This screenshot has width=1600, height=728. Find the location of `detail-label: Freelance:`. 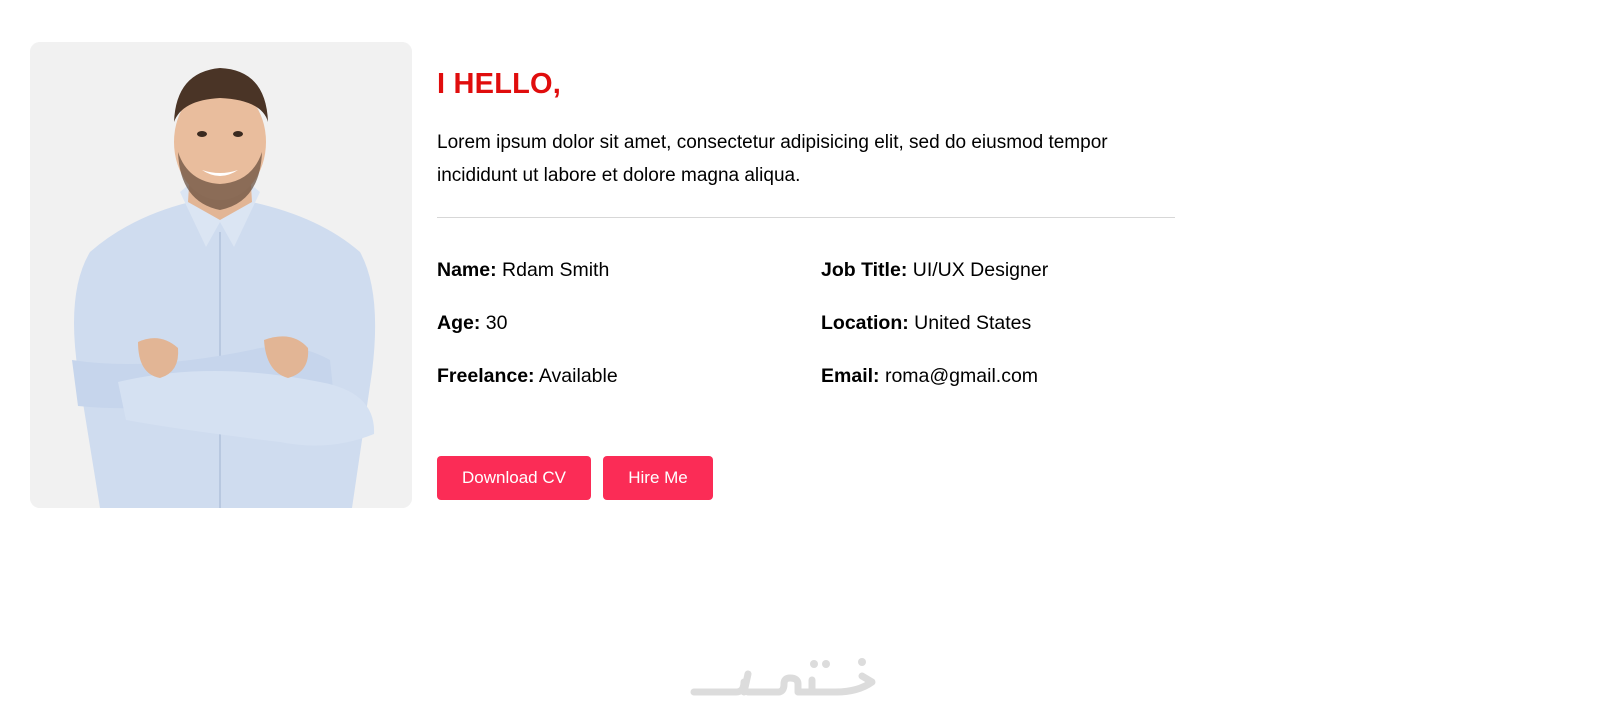

detail-label: Freelance: is located at coordinates (486, 376).